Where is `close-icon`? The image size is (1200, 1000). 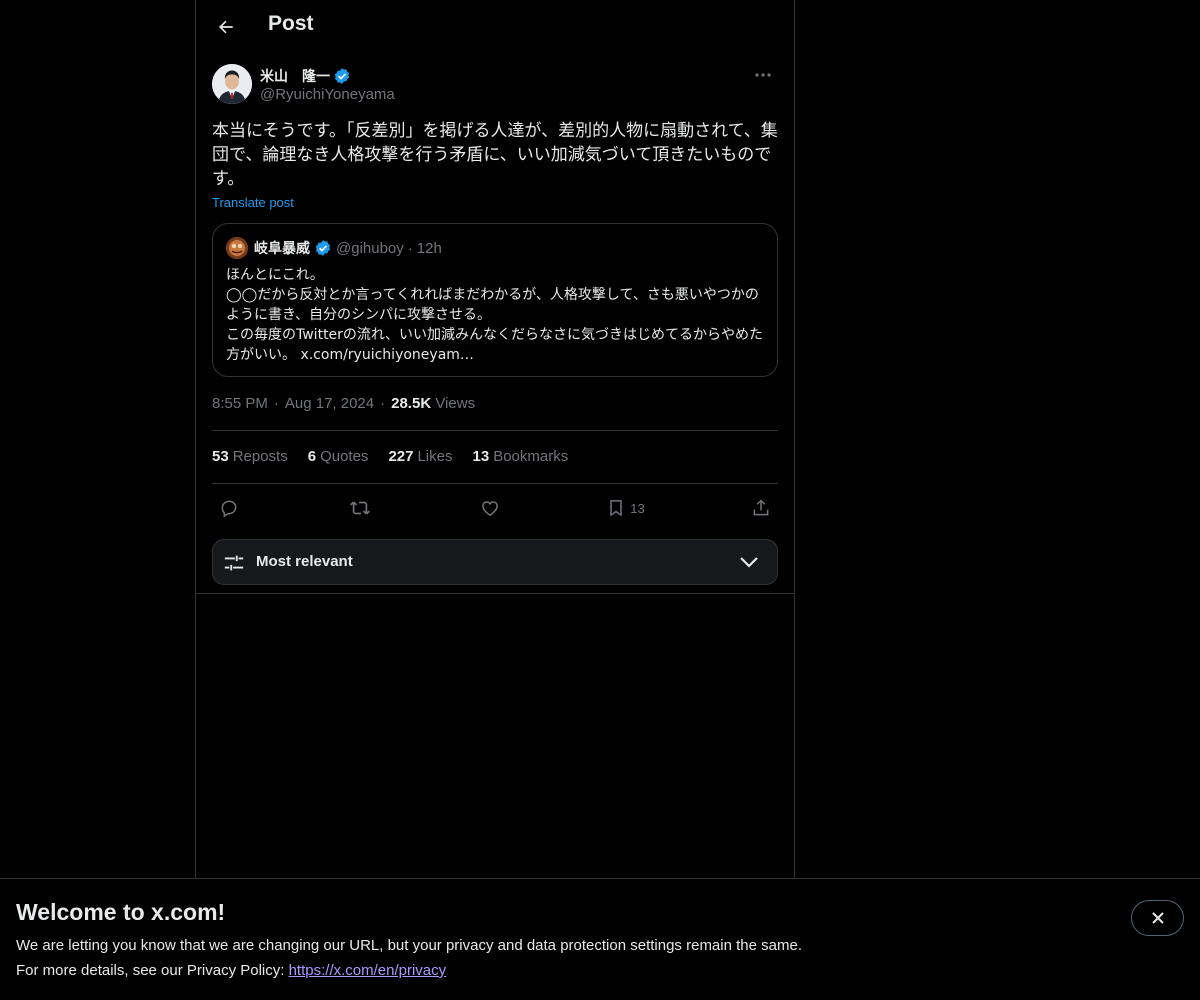
close-icon is located at coordinates (1157, 918).